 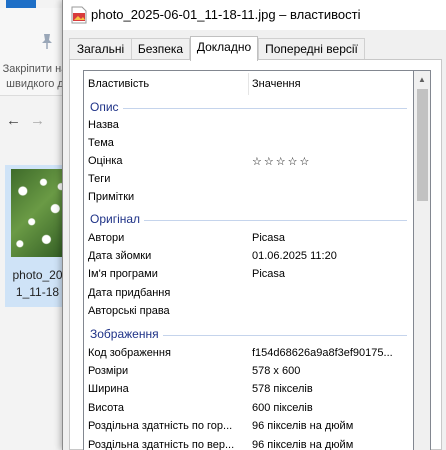 I want to click on column-property: Властивість, so click(x=118, y=84).